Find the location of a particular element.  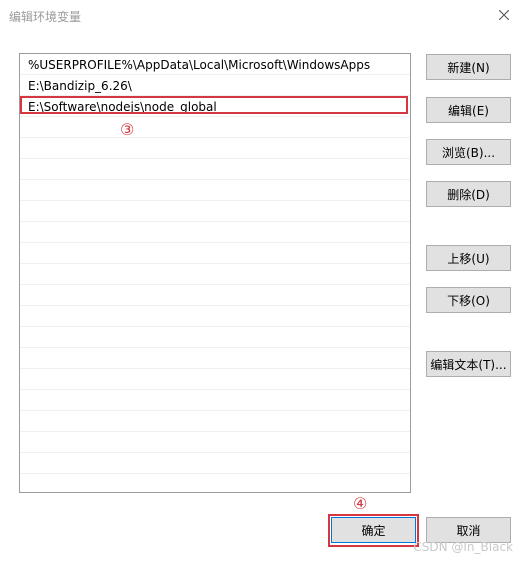

list-item-path: E:\Bandizip_6.26\ is located at coordinates (80, 86).